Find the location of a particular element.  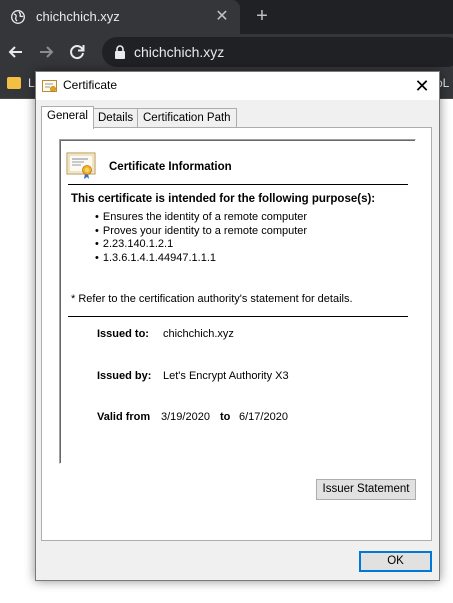

list-item: 1.3.6.1.4.1.44947.1.1.1 is located at coordinates (201, 259).